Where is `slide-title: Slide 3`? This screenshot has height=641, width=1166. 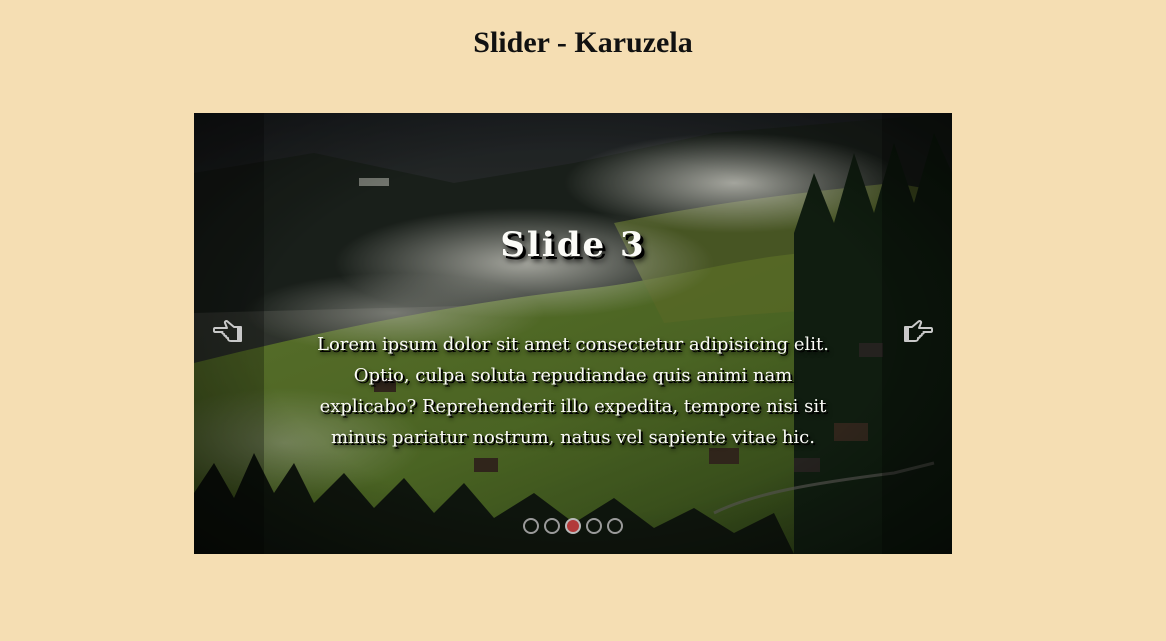
slide-title: Slide 3 is located at coordinates (573, 245).